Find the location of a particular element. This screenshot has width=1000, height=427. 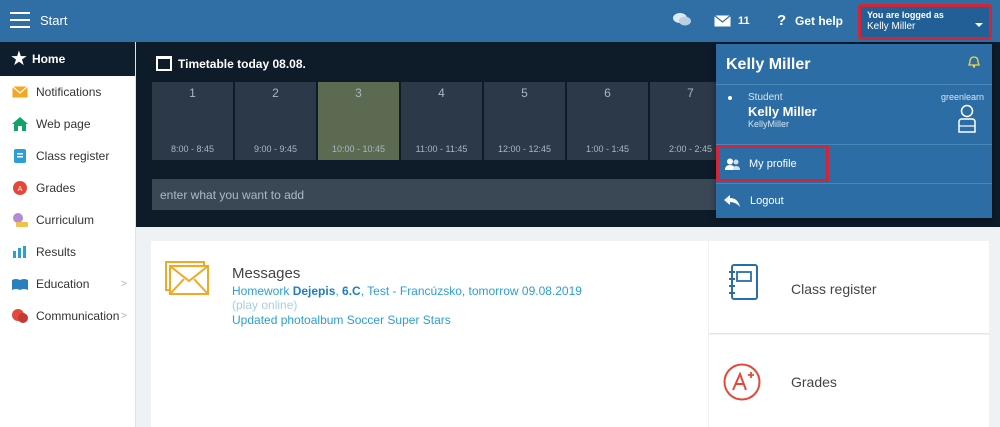

sidebar-item-results: Results is located at coordinates (67, 252).